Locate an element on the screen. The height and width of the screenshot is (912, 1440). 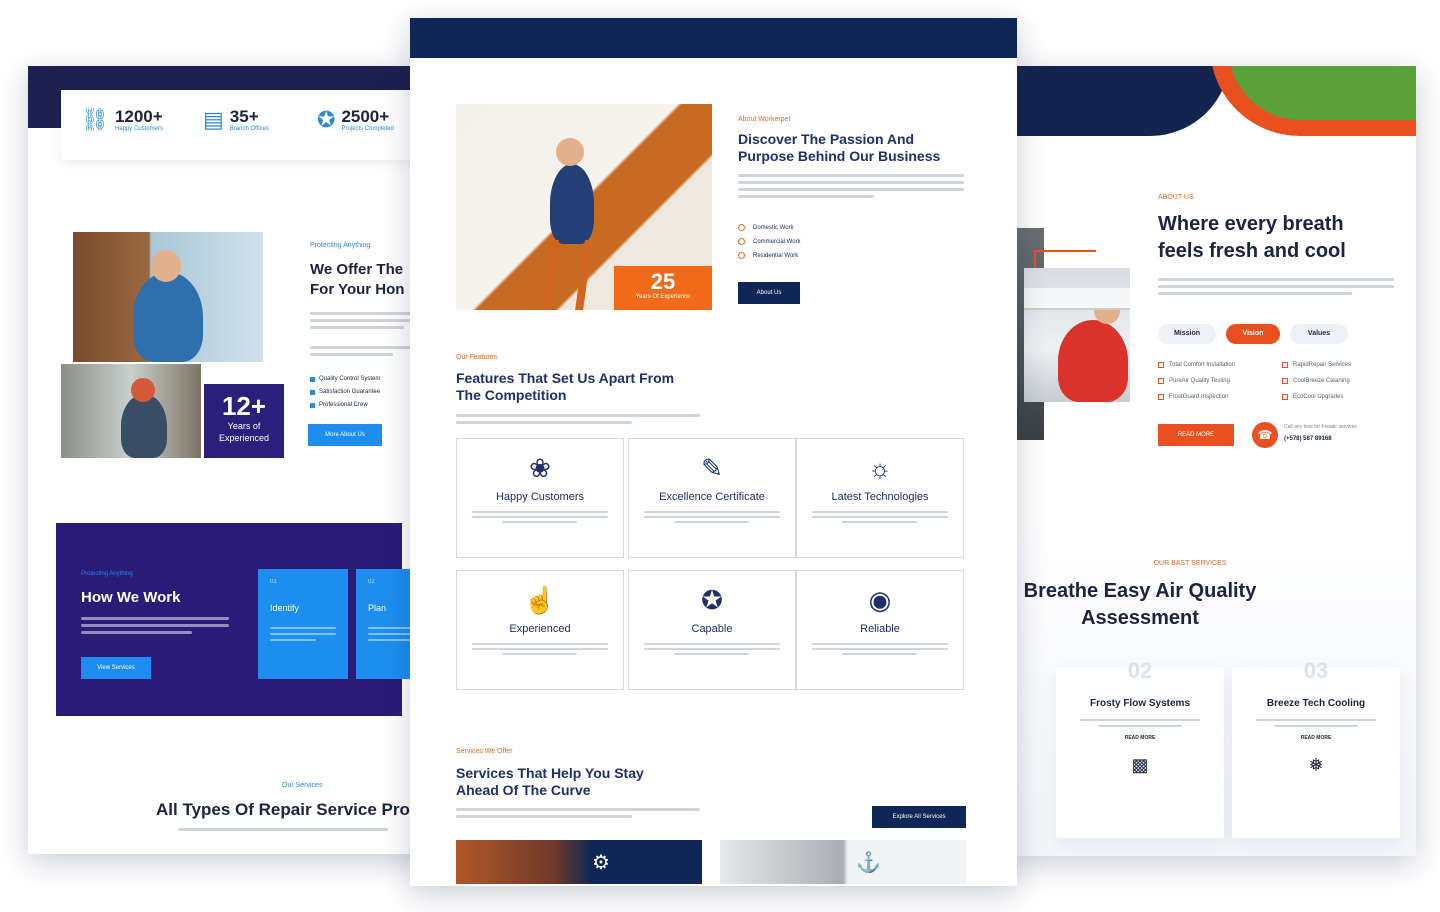
services-eyebrow: Services We Offer is located at coordinates (484, 751).